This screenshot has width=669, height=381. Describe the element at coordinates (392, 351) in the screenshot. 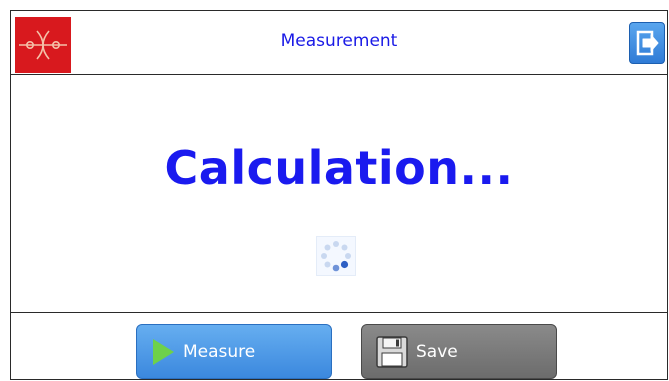

I see `floppy-disk-icon` at that location.